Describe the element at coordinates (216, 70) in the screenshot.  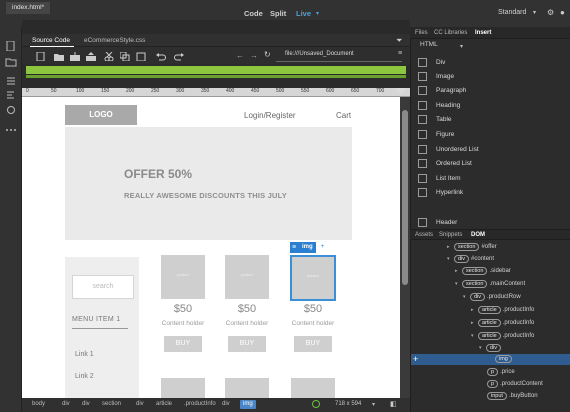
I see `media-query-bar-main` at that location.